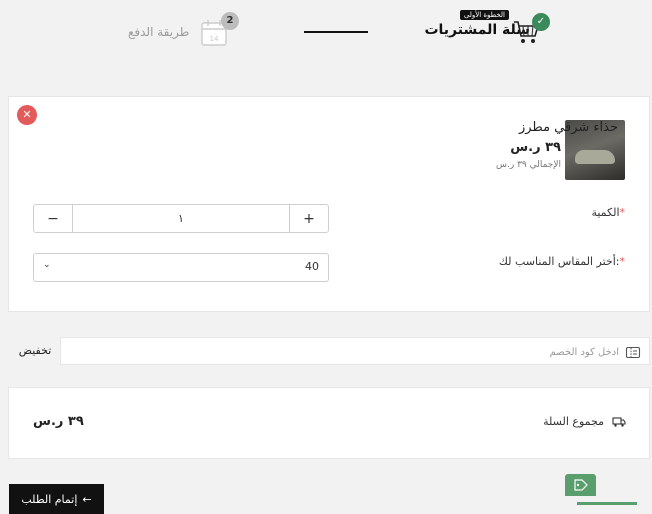 This screenshot has width=652, height=514. I want to click on product-price: ٣٩ ر.س, so click(535, 147).